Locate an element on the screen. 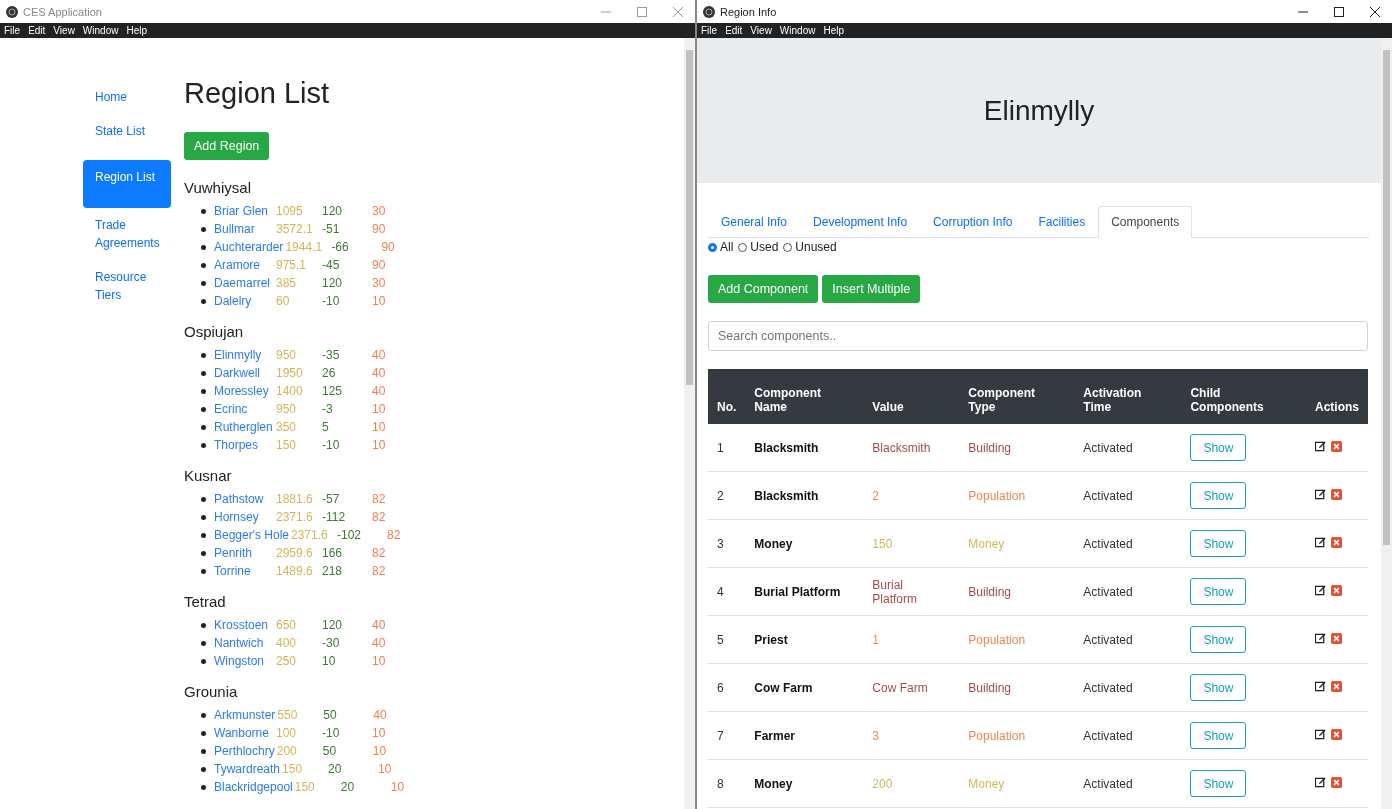 This screenshot has height=809, width=1392. region-value: 82 is located at coordinates (379, 517).